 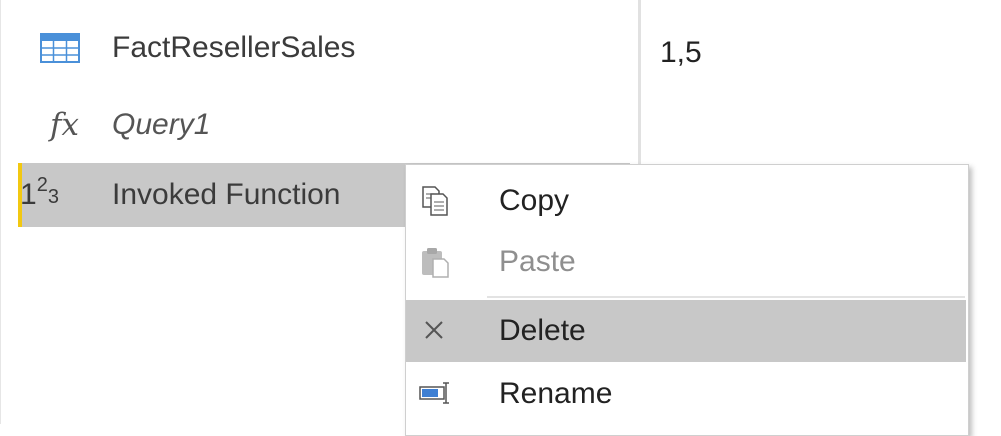 I want to click on menu-item-label: Rename, so click(x=556, y=393).